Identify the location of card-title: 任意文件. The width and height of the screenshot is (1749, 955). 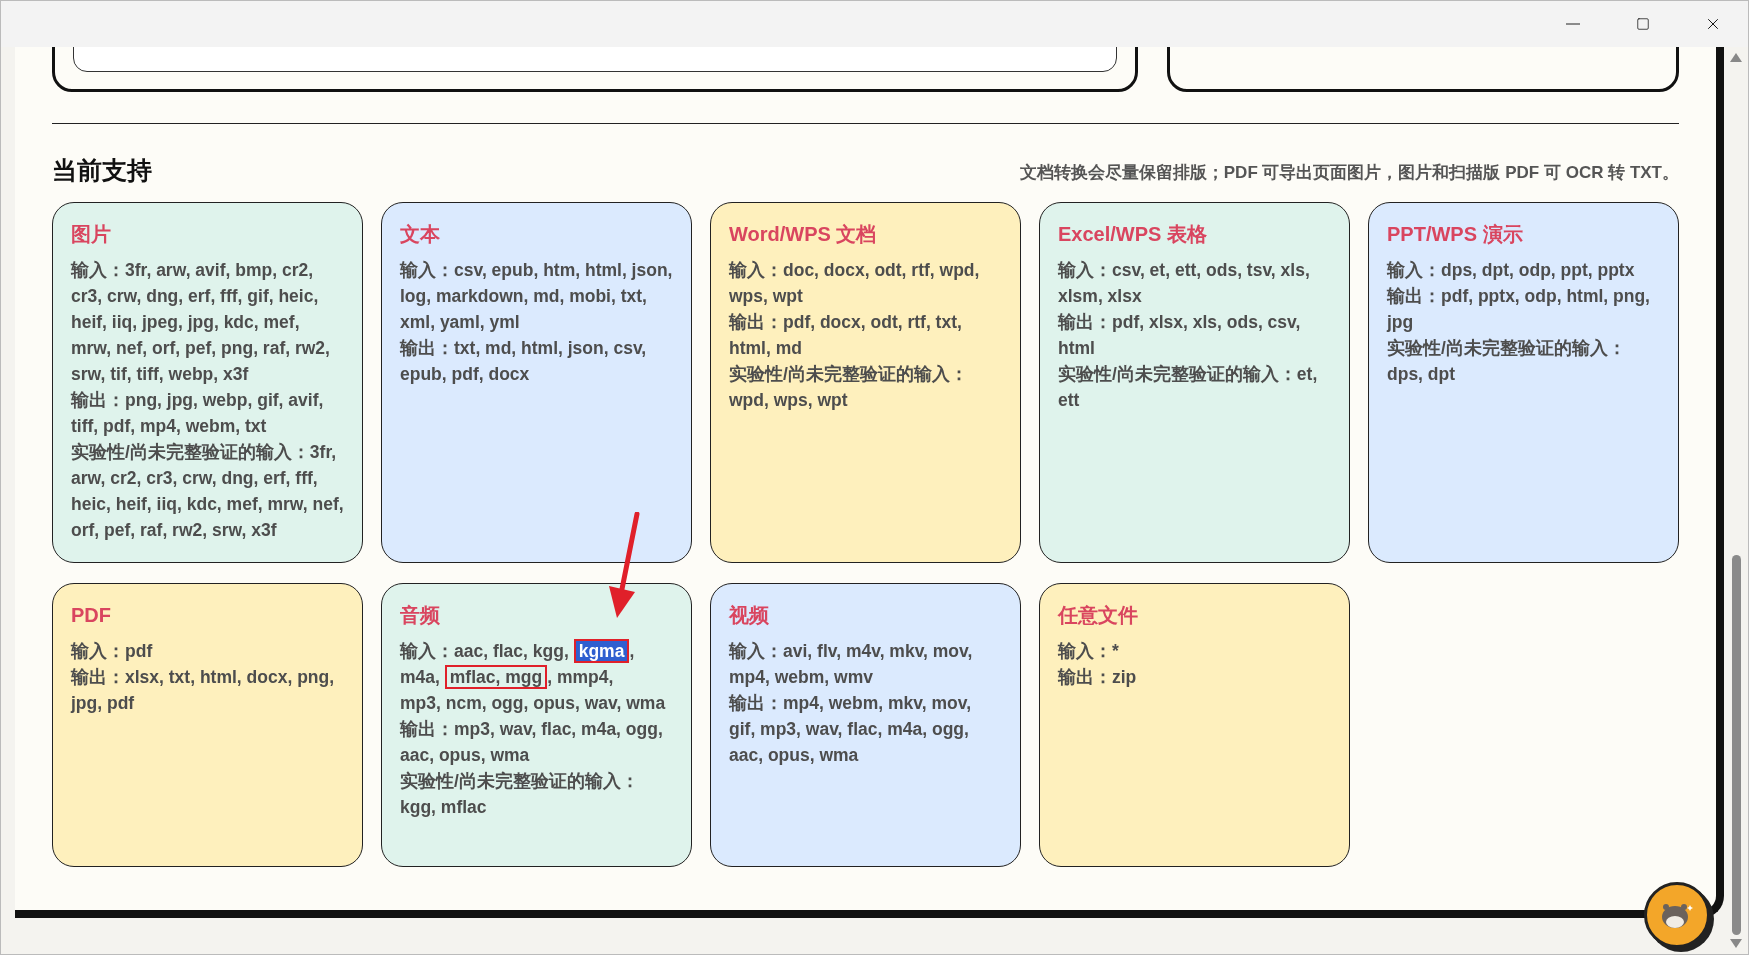
(1098, 615).